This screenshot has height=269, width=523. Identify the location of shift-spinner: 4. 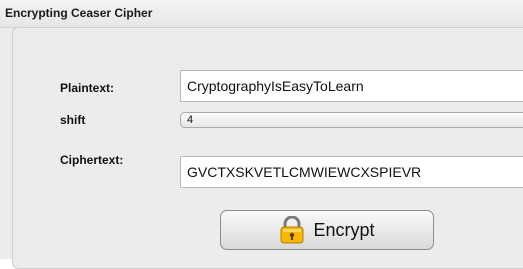
(351, 120).